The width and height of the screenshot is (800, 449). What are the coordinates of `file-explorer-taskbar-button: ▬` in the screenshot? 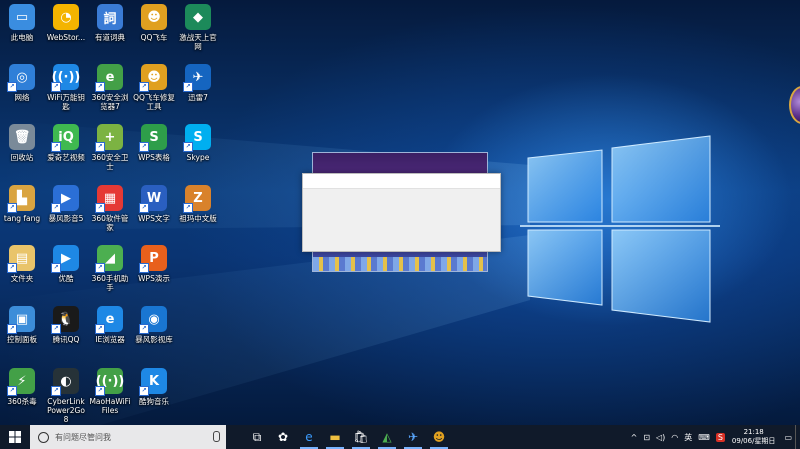 It's located at (335, 437).